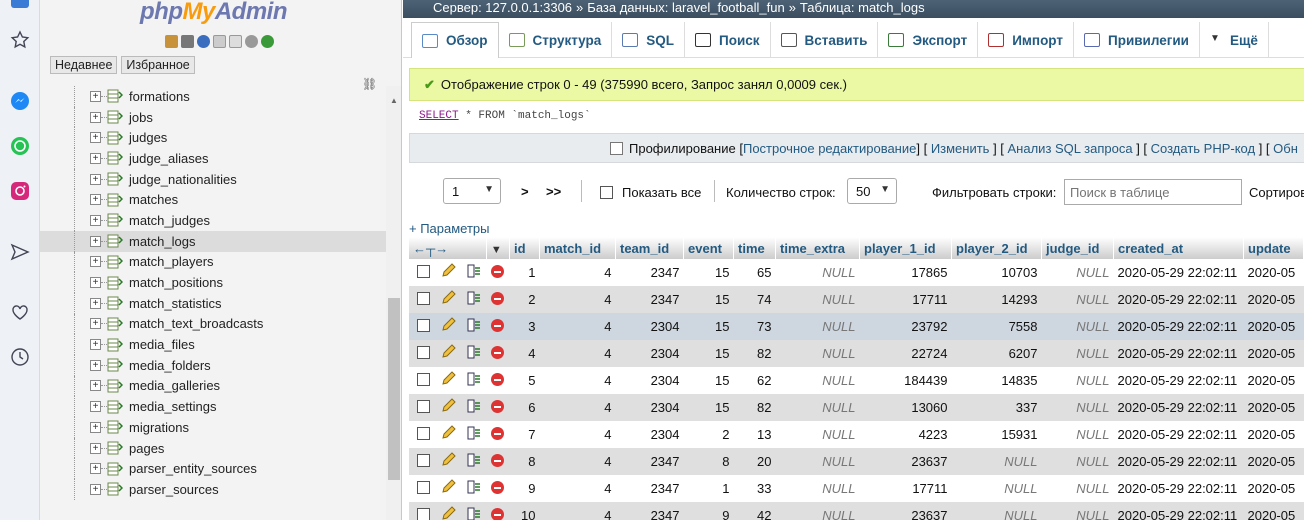 This screenshot has height=520, width=1304. What do you see at coordinates (213, 158) in the screenshot?
I see `tree-item-judge_aliases: + judge_aliases` at bounding box center [213, 158].